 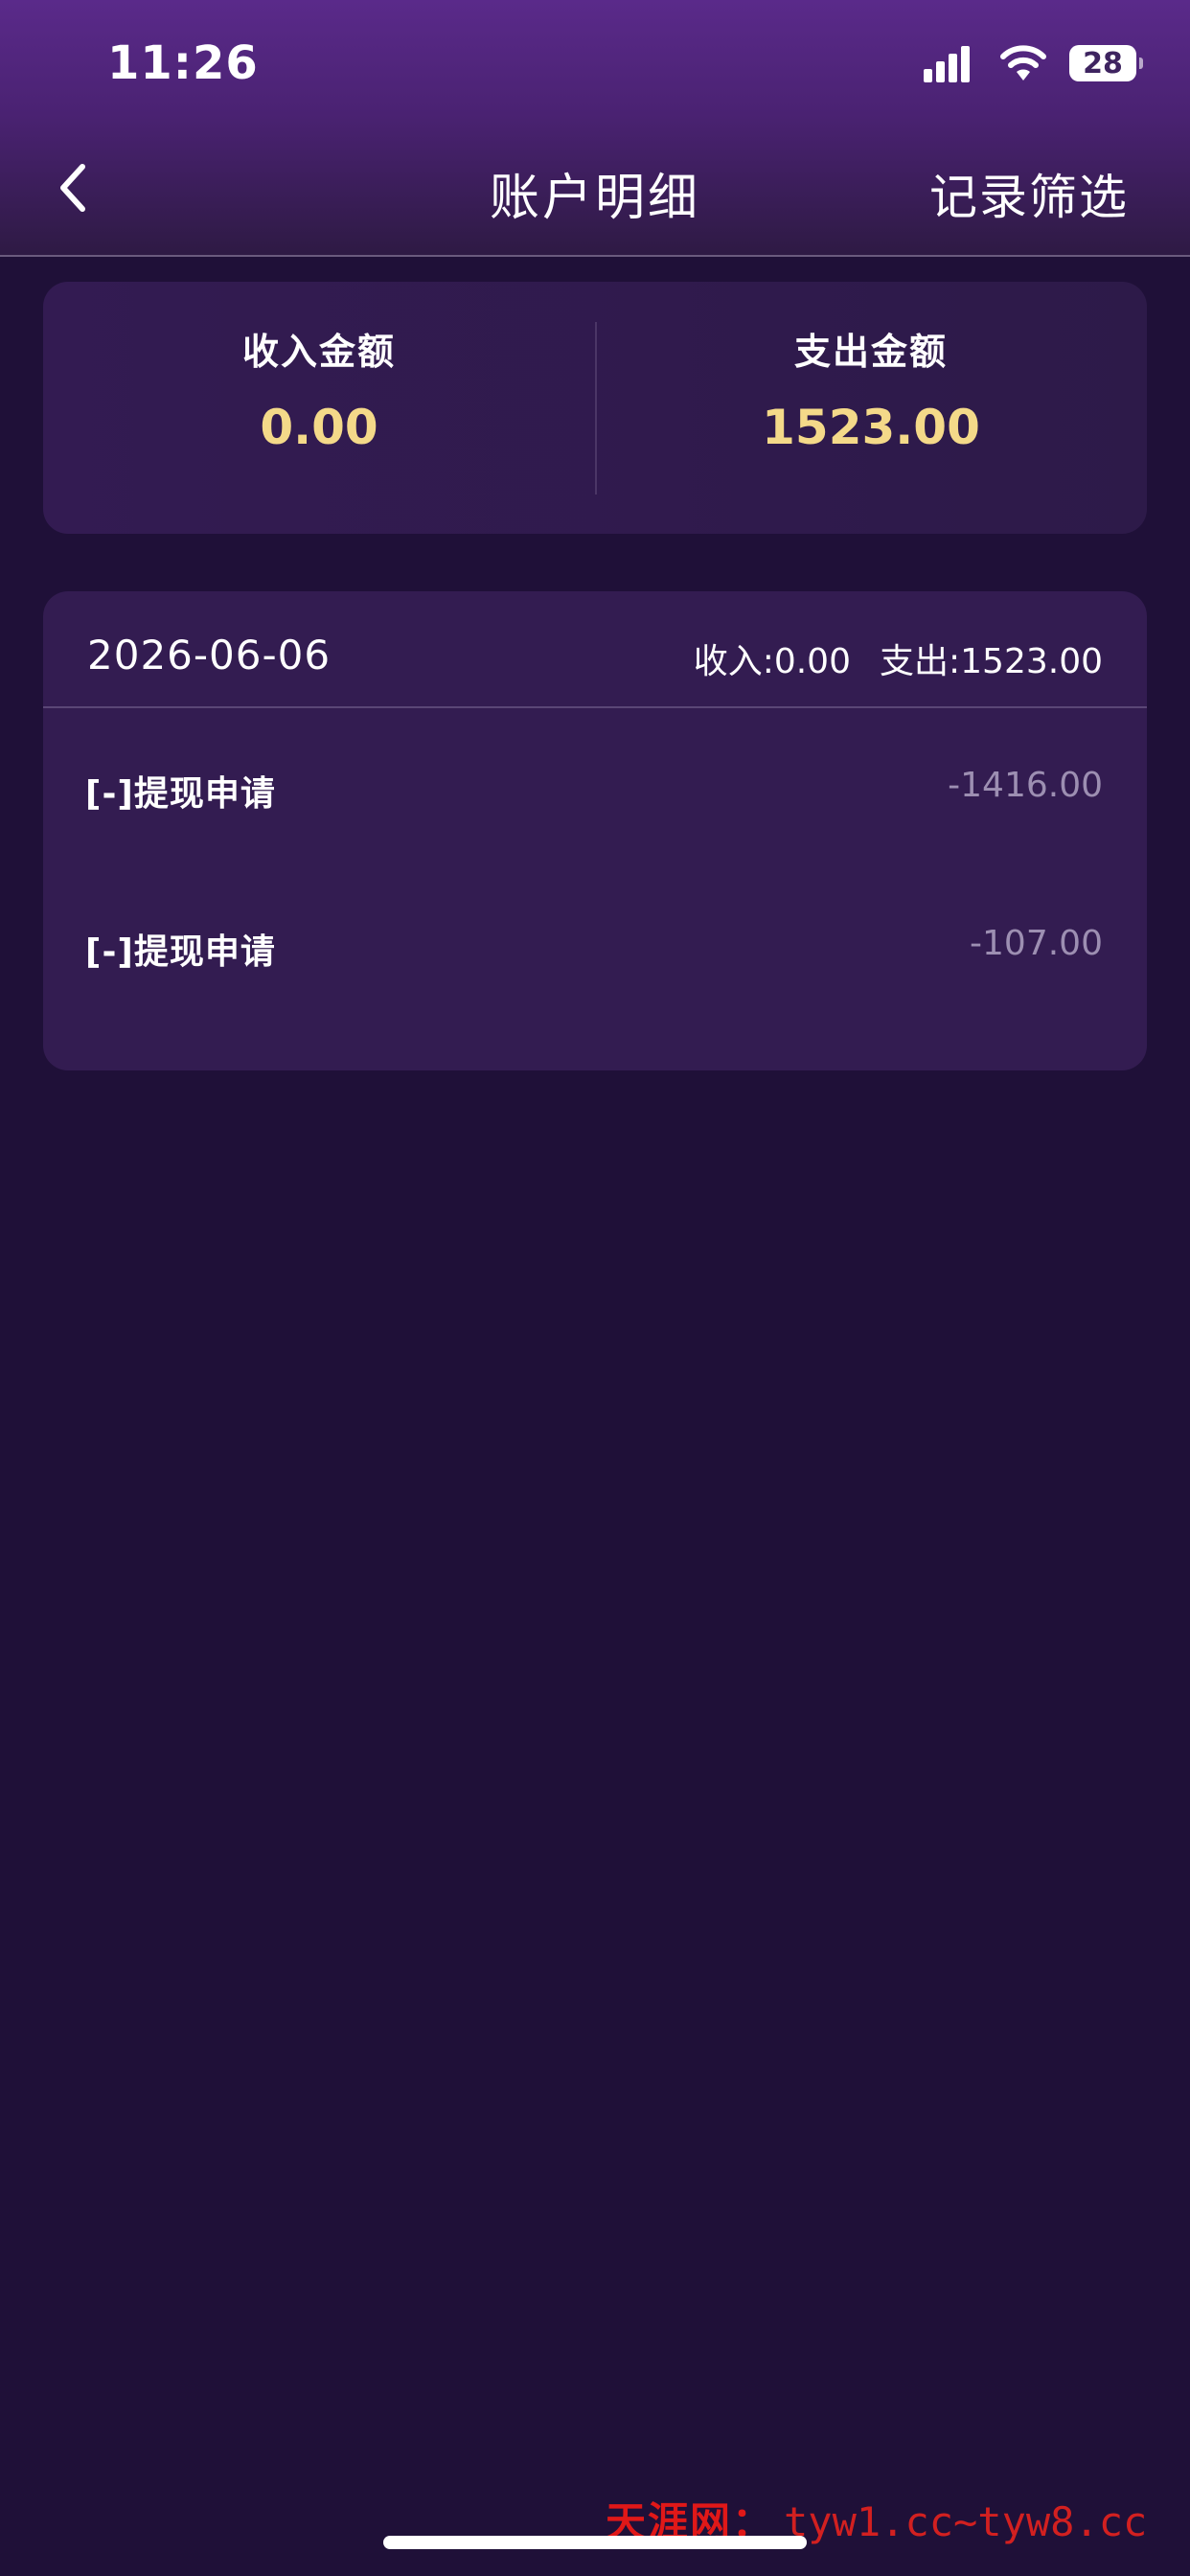 I want to click on watermark-url: tyw1.cc~tyw8.cc, so click(x=966, y=2521).